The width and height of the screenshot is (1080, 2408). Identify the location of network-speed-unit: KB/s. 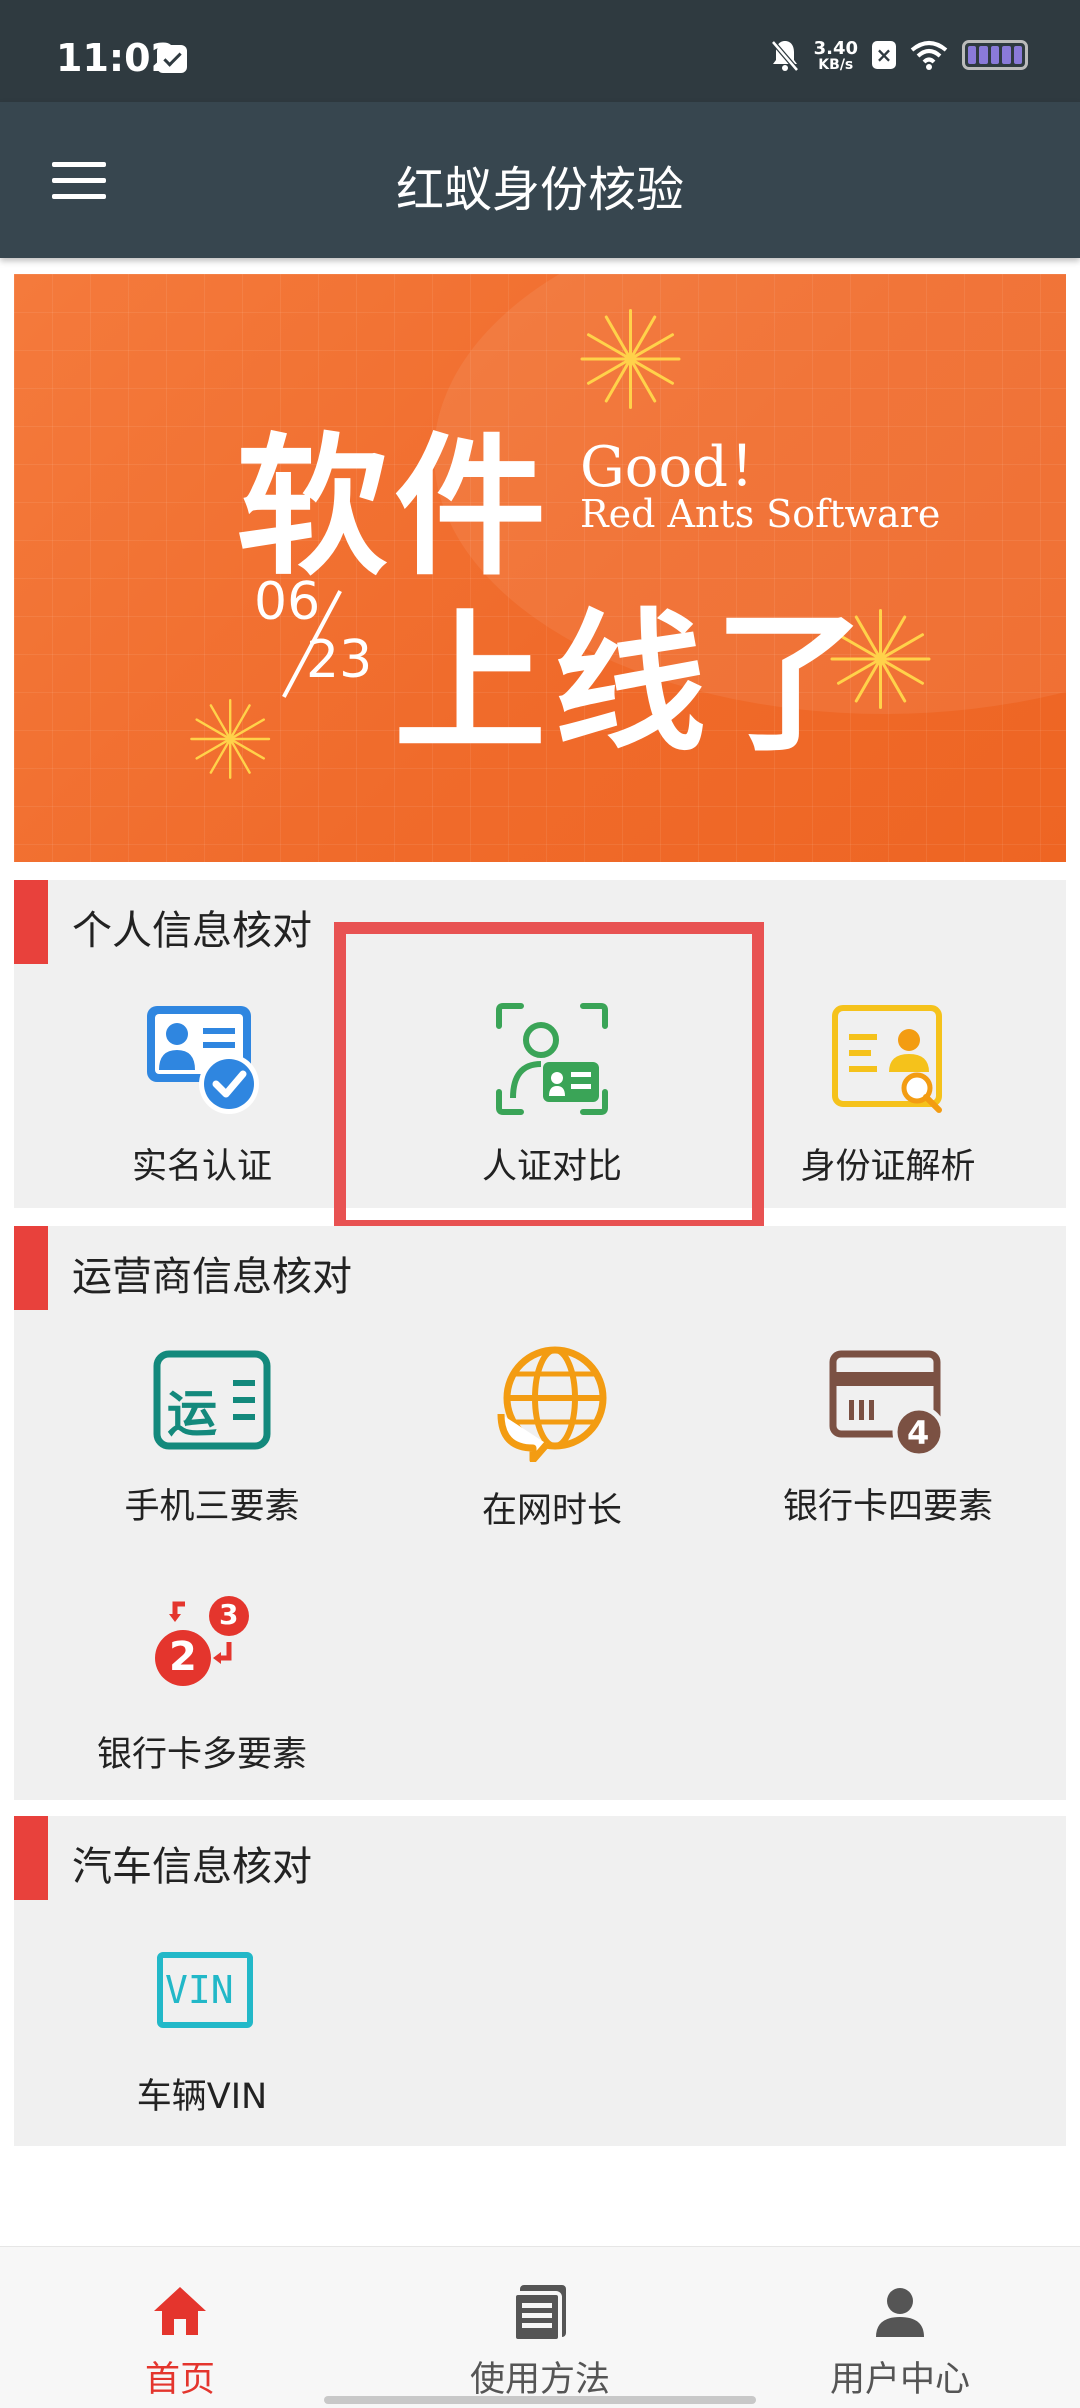
(836, 64).